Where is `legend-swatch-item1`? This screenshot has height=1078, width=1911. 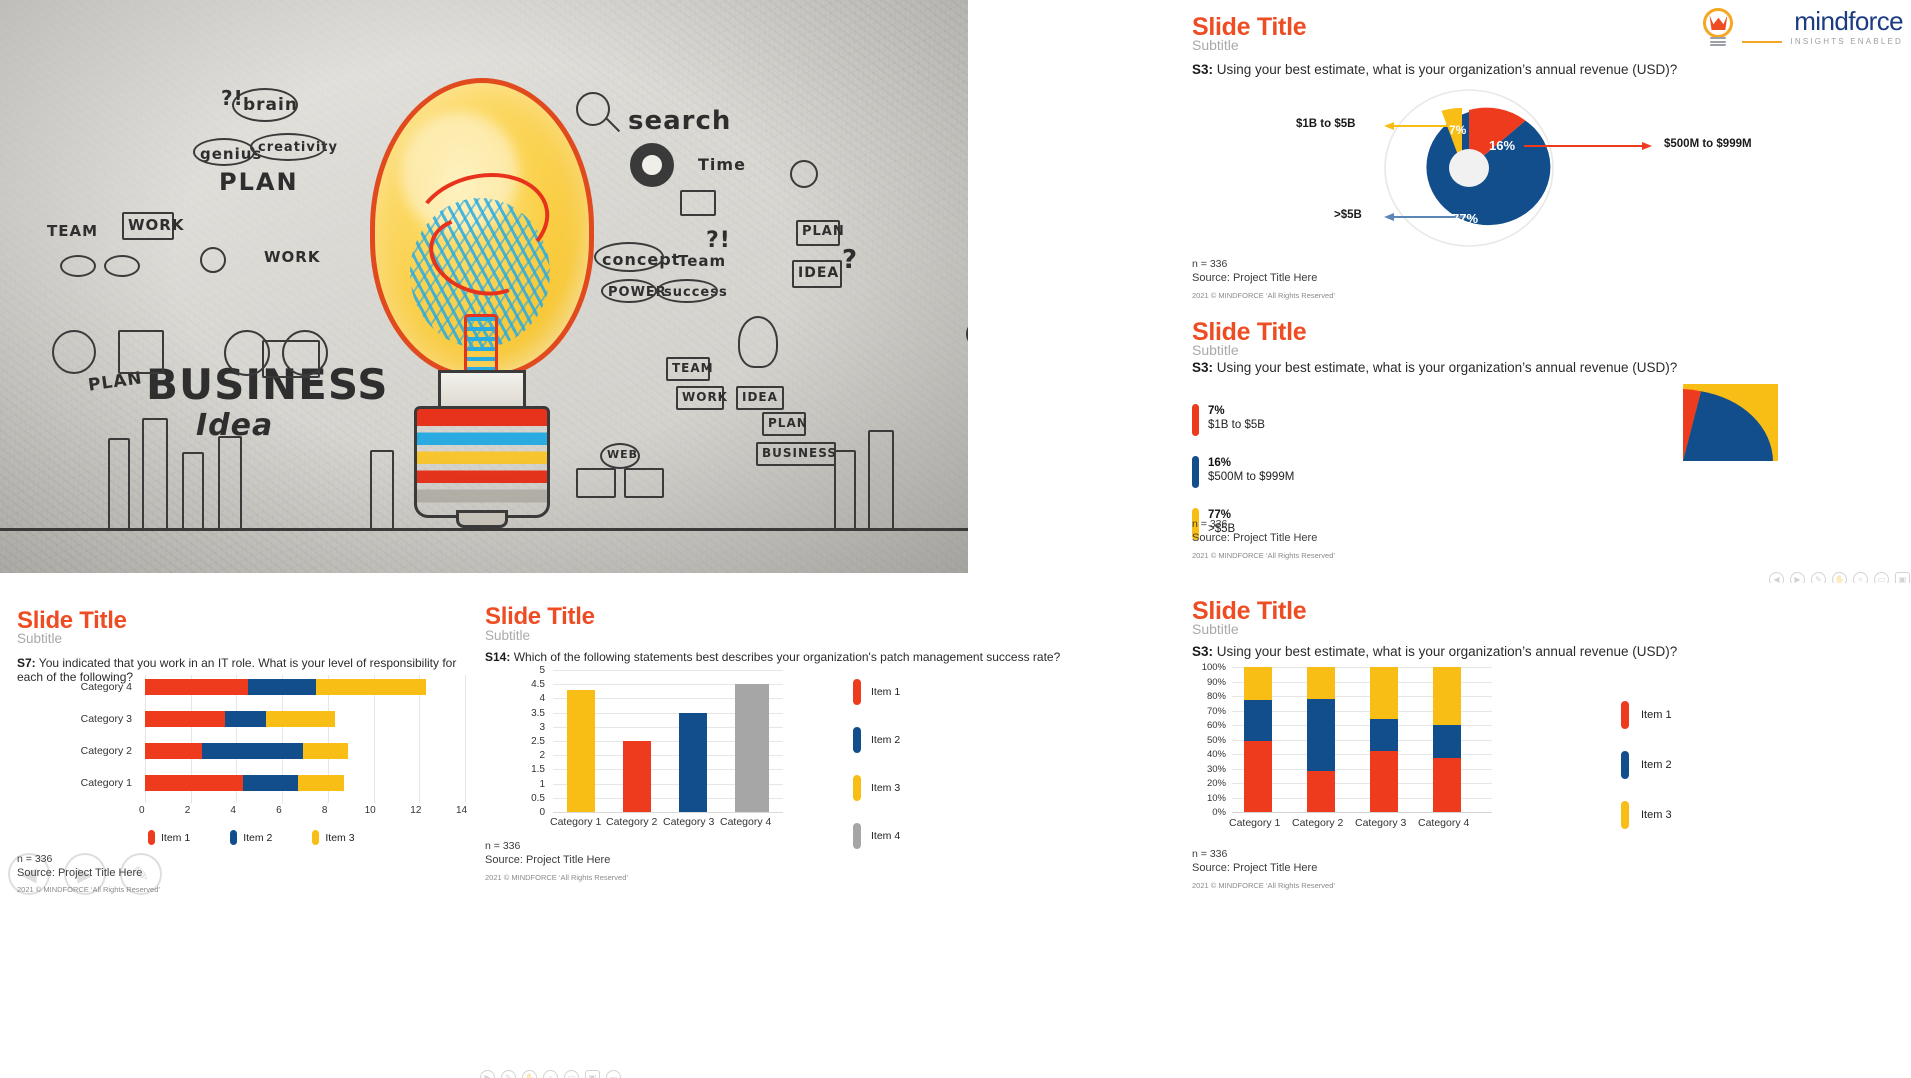
legend-swatch-item1 is located at coordinates (1625, 715).